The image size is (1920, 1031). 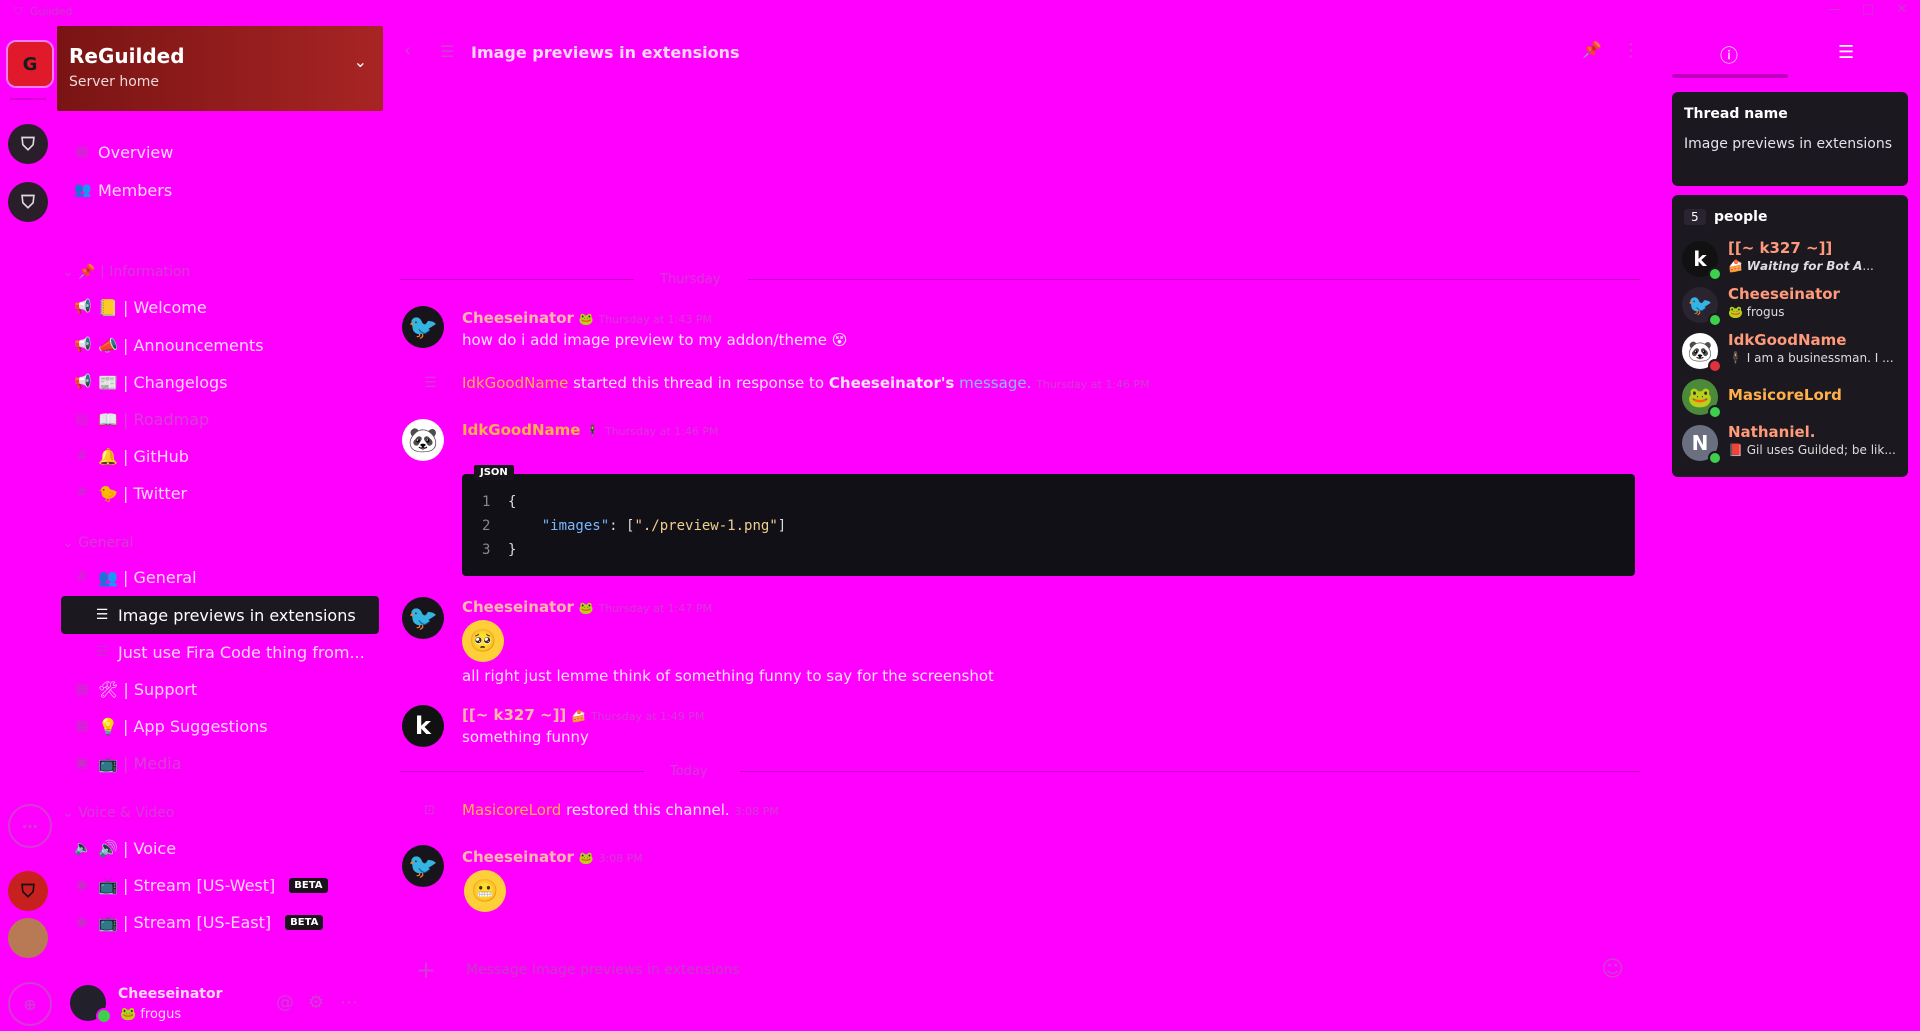 What do you see at coordinates (426, 970) in the screenshot?
I see `plus-icon: +` at bounding box center [426, 970].